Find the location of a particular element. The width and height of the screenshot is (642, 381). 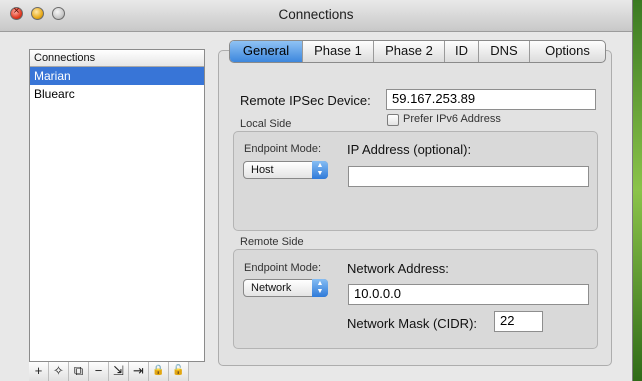

tab-phase-1: Phase 1 is located at coordinates (337, 51).